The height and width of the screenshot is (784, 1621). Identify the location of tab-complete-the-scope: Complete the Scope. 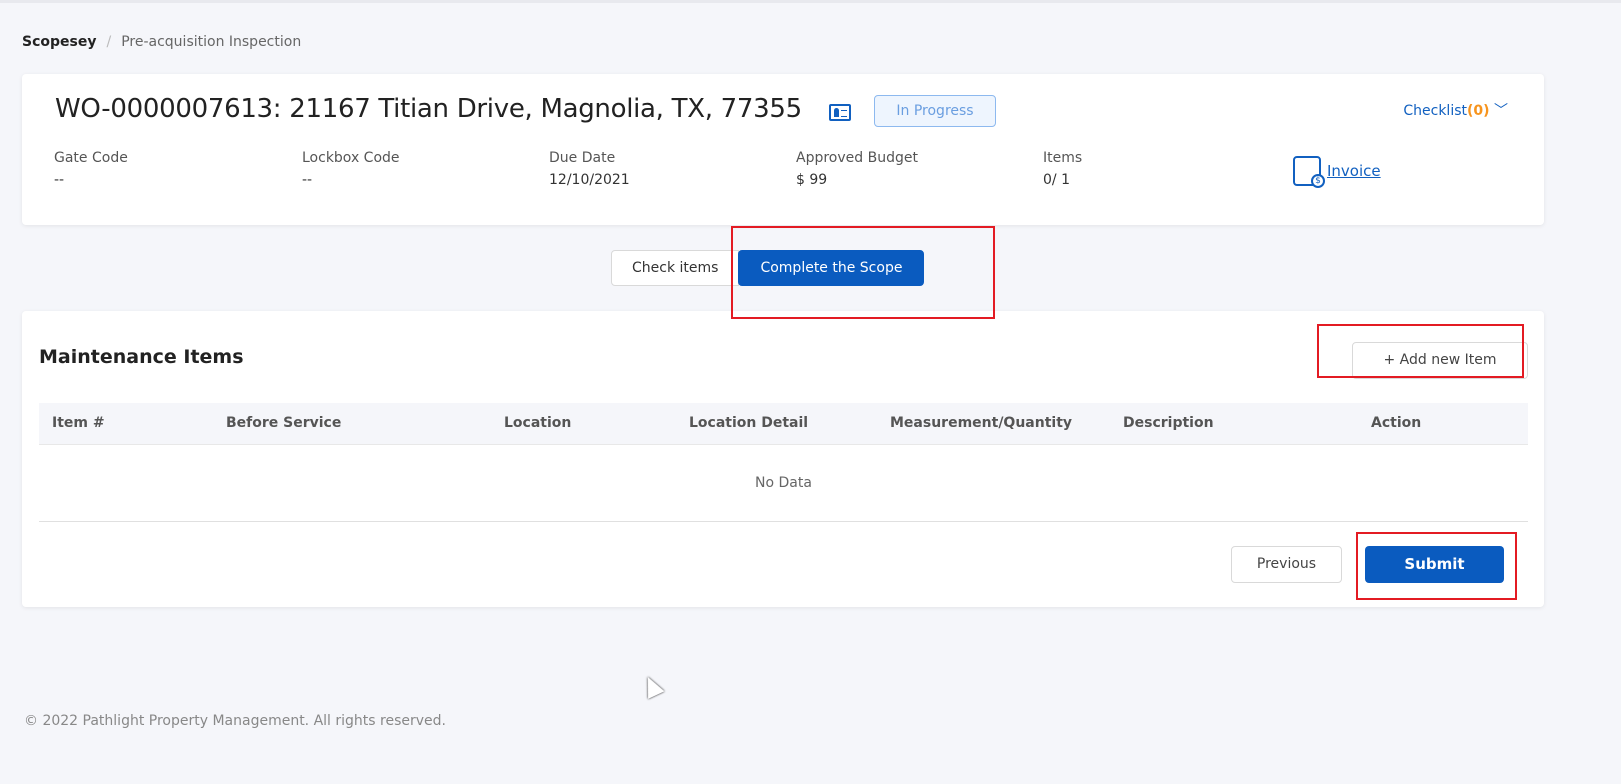
(831, 268).